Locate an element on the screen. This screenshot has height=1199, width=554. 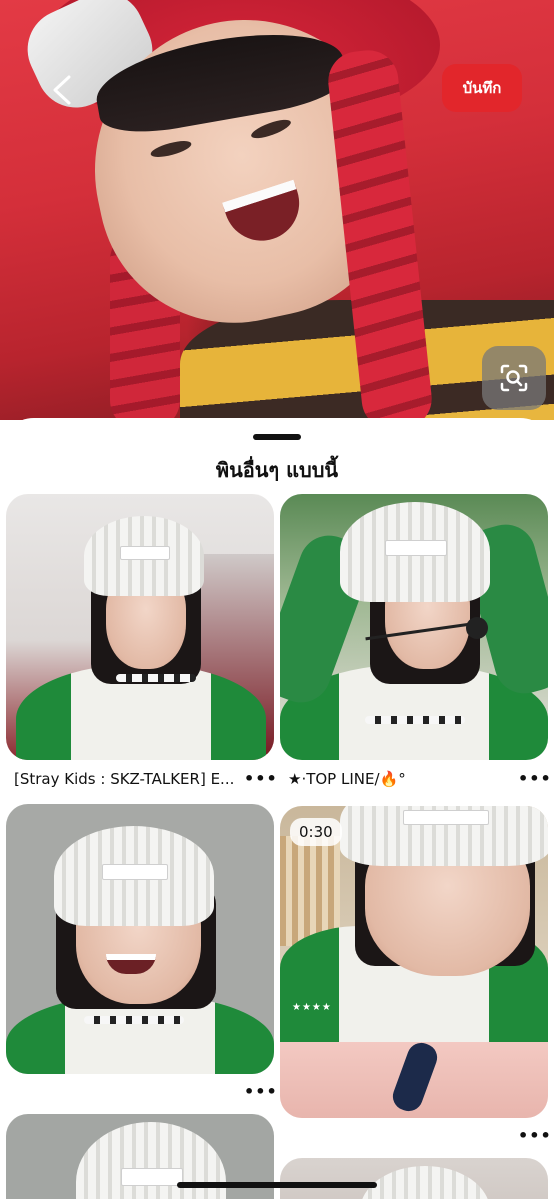
pin-more-button-3: ••• is located at coordinates (260, 1092).